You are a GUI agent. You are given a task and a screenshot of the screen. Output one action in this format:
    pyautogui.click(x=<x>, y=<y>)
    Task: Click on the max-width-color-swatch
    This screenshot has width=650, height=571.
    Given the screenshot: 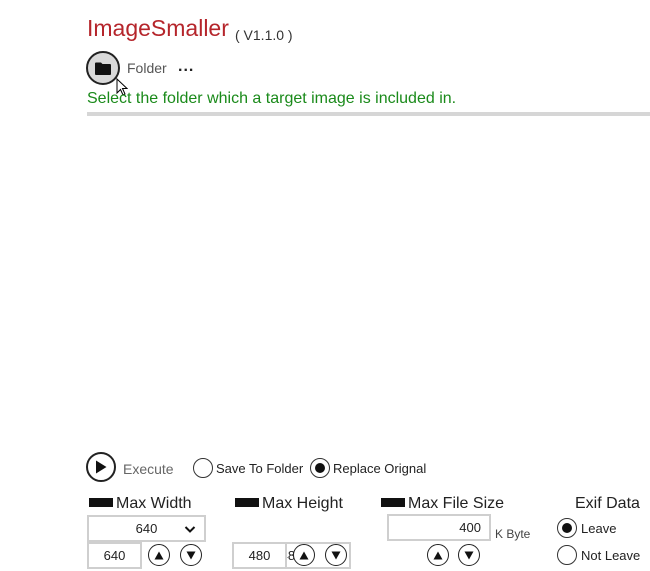 What is the action you would take?
    pyautogui.click(x=101, y=502)
    